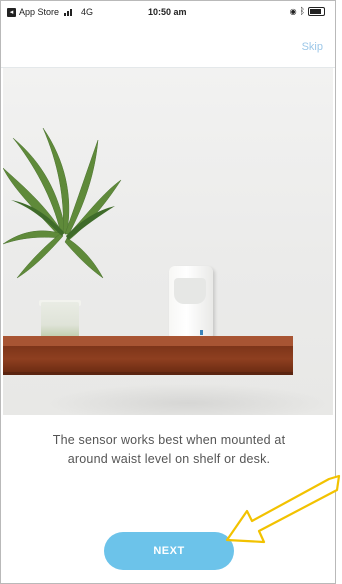 Image resolution: width=342 pixels, height=584 pixels. What do you see at coordinates (11, 12) in the screenshot?
I see `back-to-app-icon: ◂` at bounding box center [11, 12].